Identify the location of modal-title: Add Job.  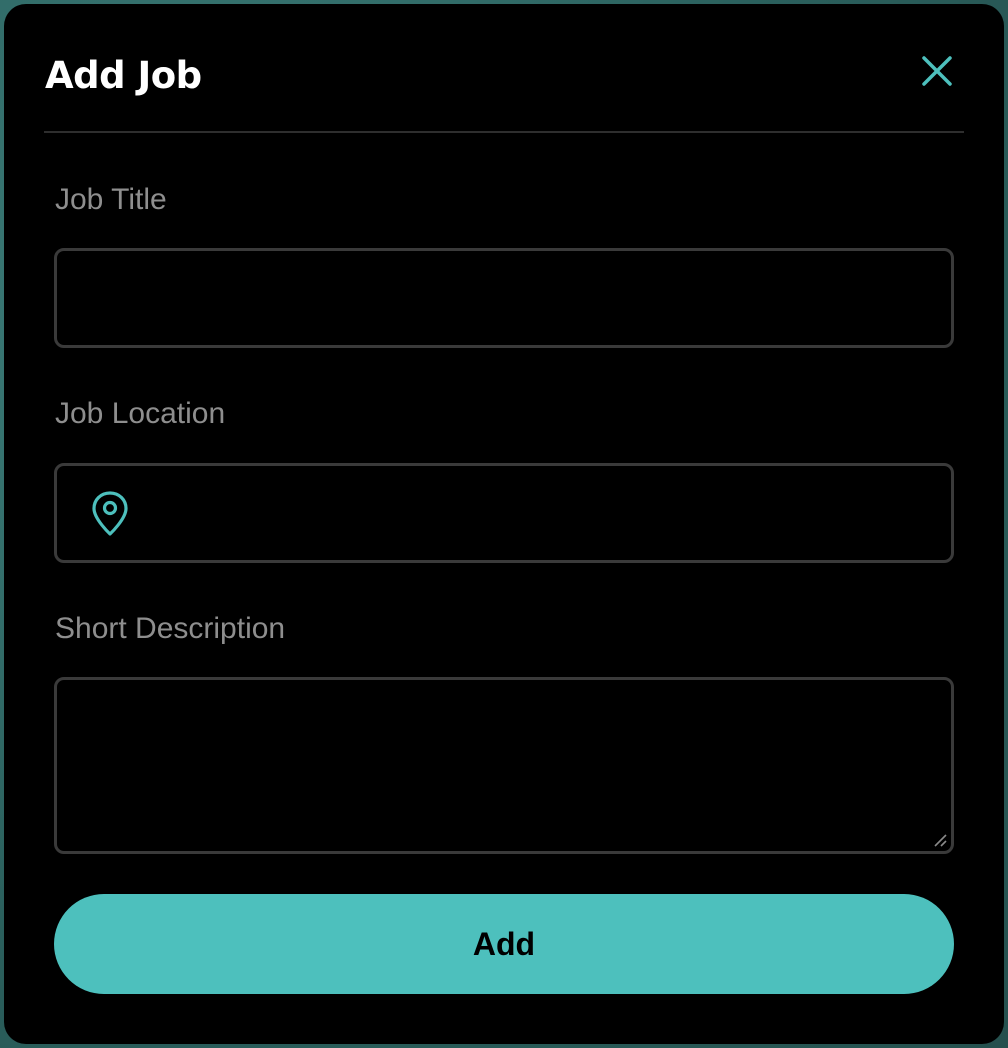
(123, 75).